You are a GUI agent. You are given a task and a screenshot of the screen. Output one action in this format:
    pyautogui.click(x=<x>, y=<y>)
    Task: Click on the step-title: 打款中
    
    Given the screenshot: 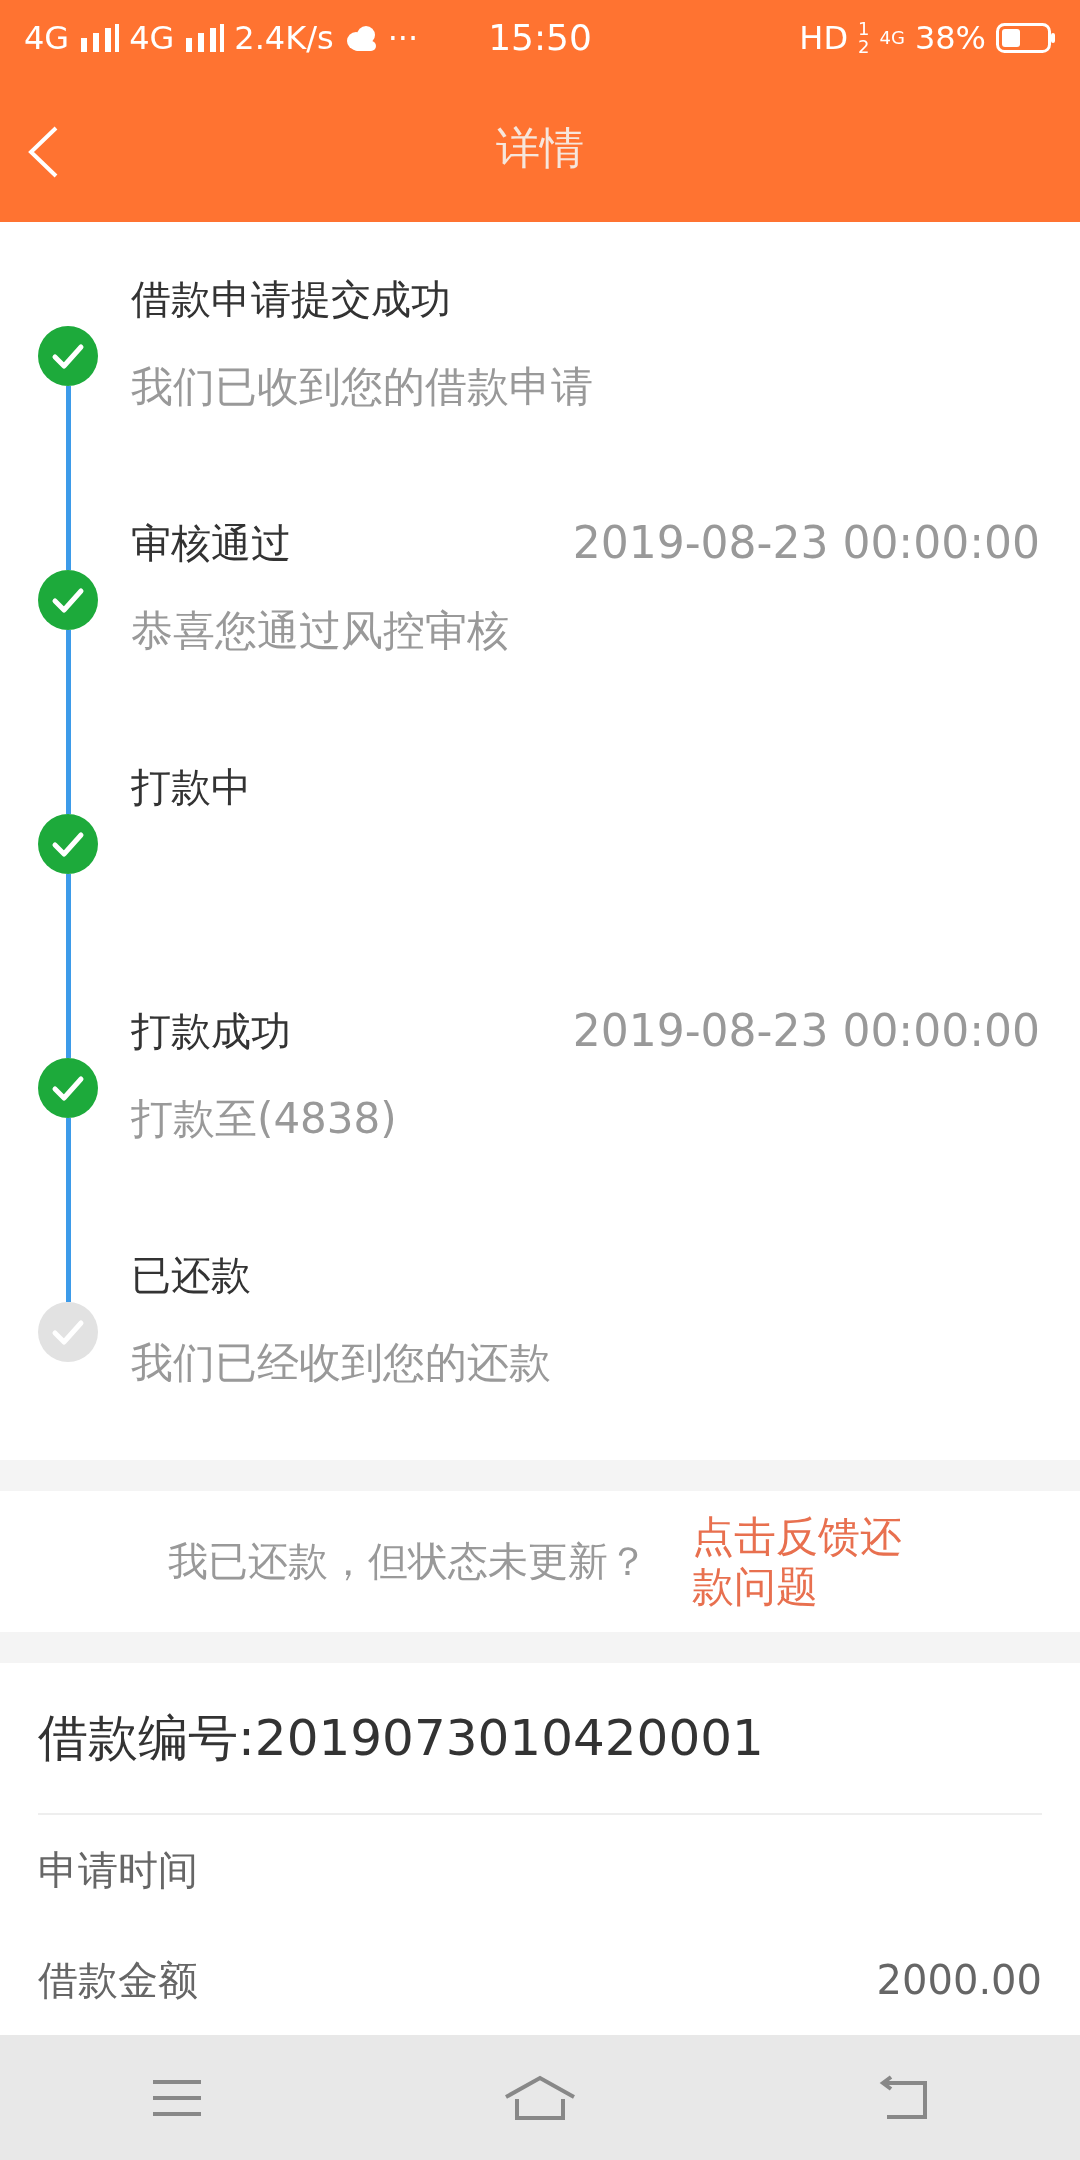 What is the action you would take?
    pyautogui.click(x=191, y=787)
    